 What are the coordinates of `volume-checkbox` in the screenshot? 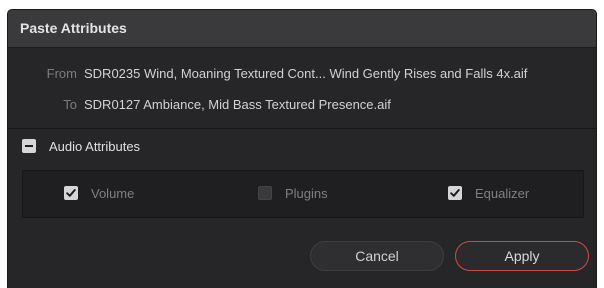 It's located at (71, 193).